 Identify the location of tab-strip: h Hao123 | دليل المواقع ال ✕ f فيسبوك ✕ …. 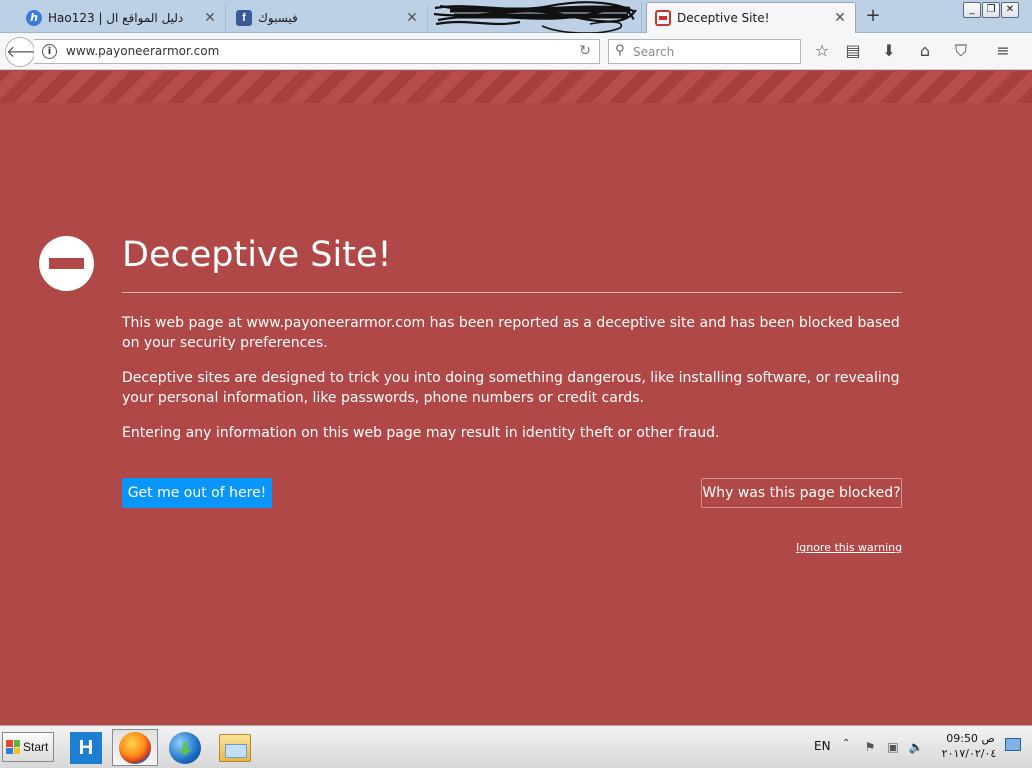
(516, 17).